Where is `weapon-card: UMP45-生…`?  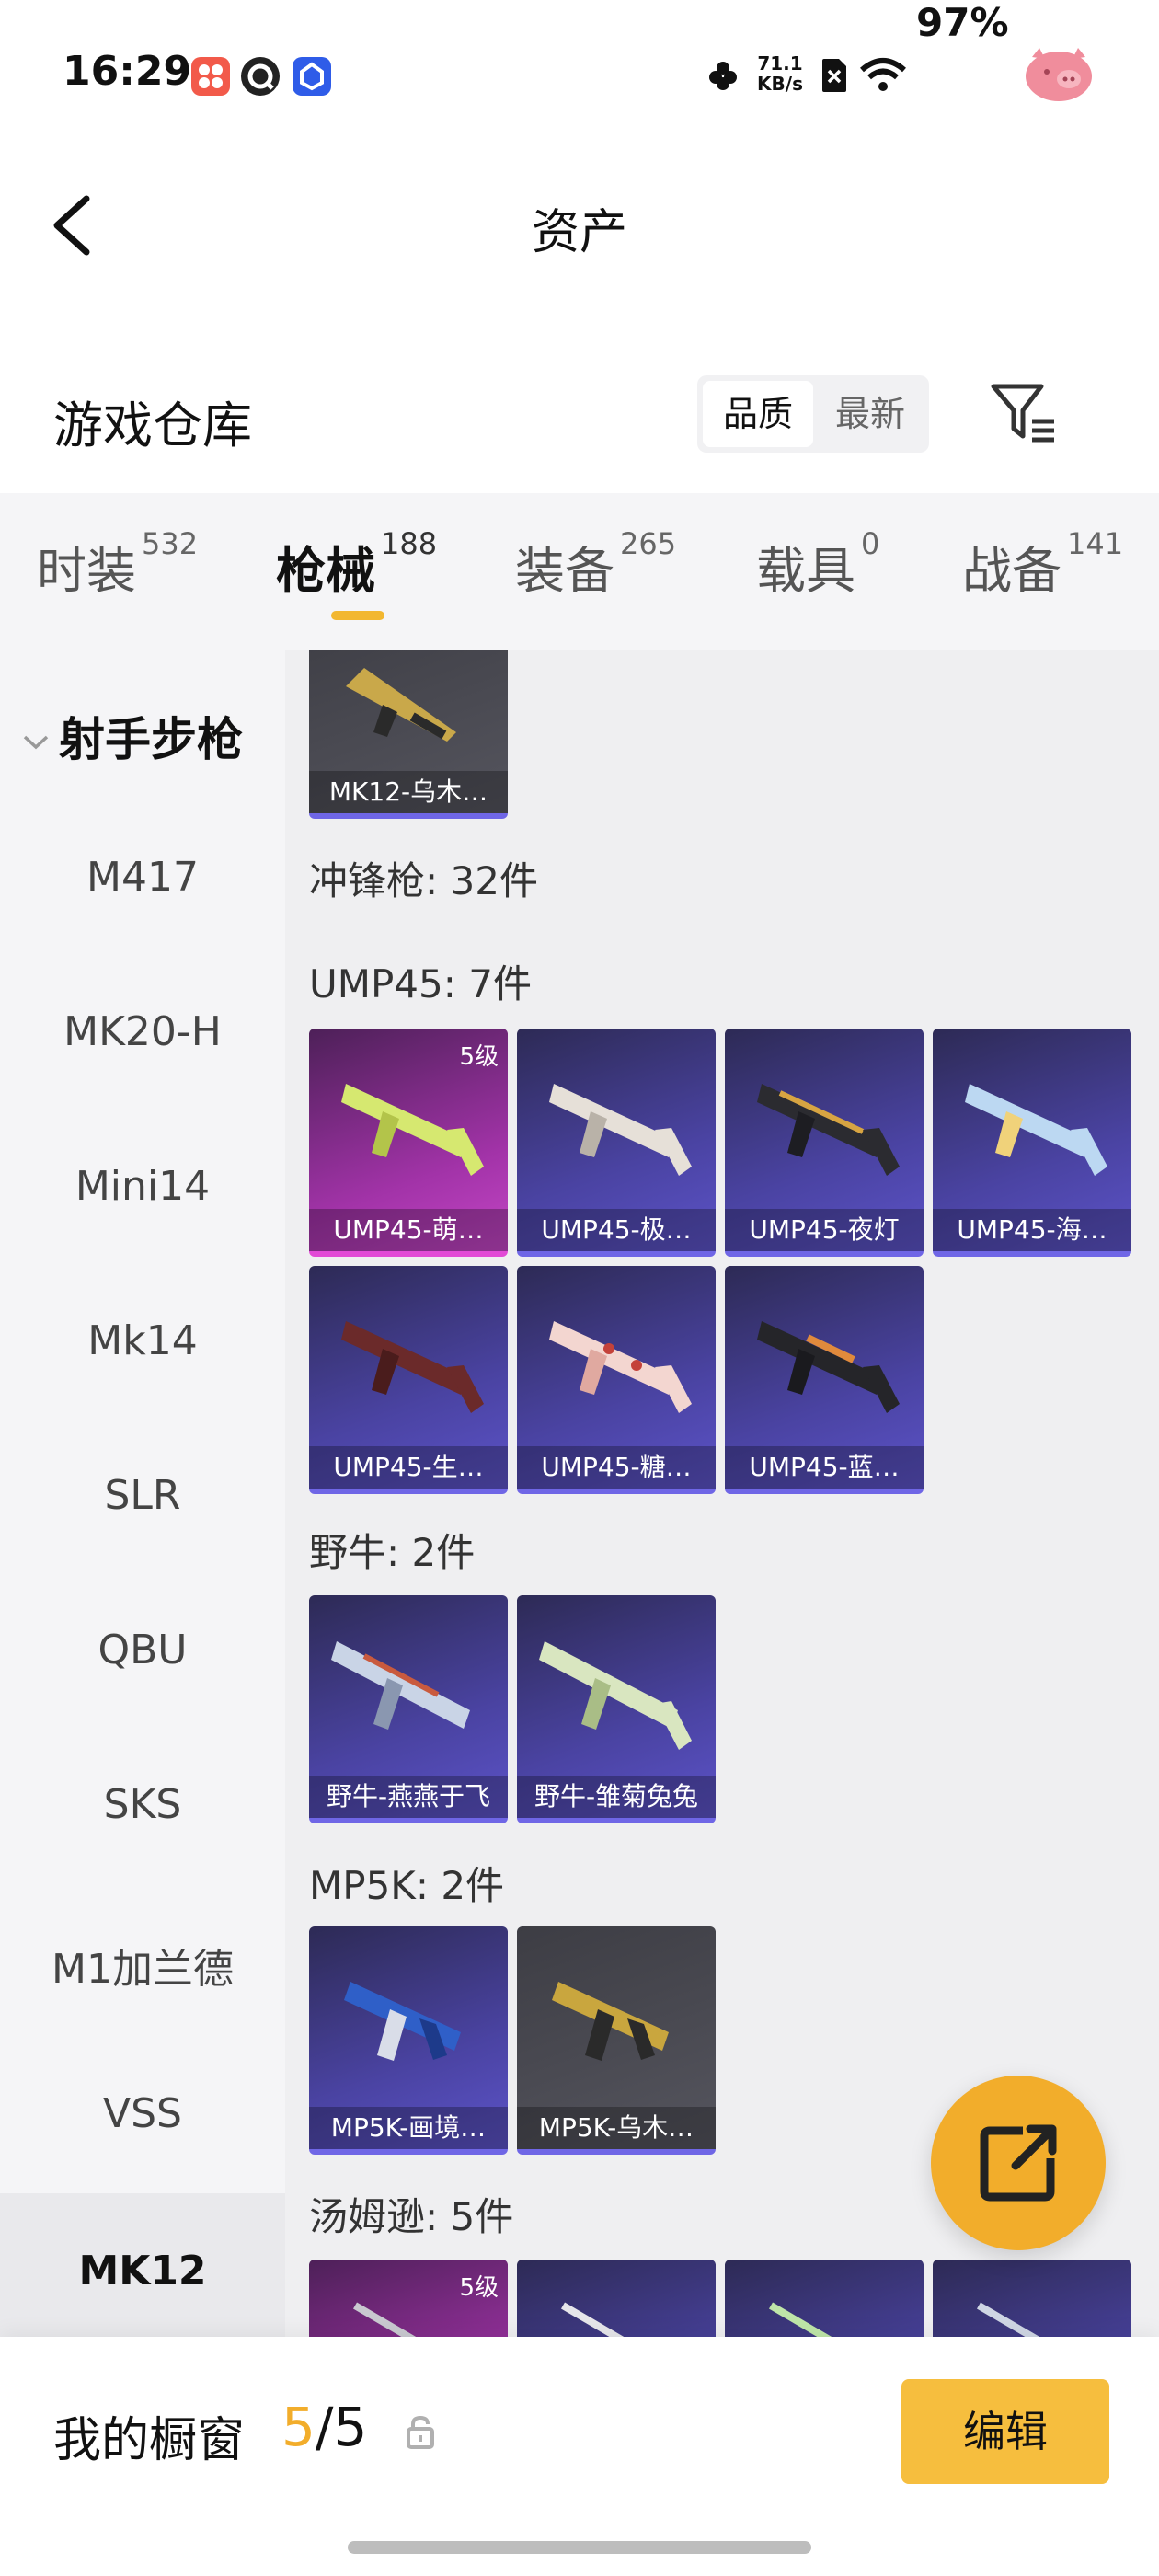 weapon-card: UMP45-生… is located at coordinates (408, 1380).